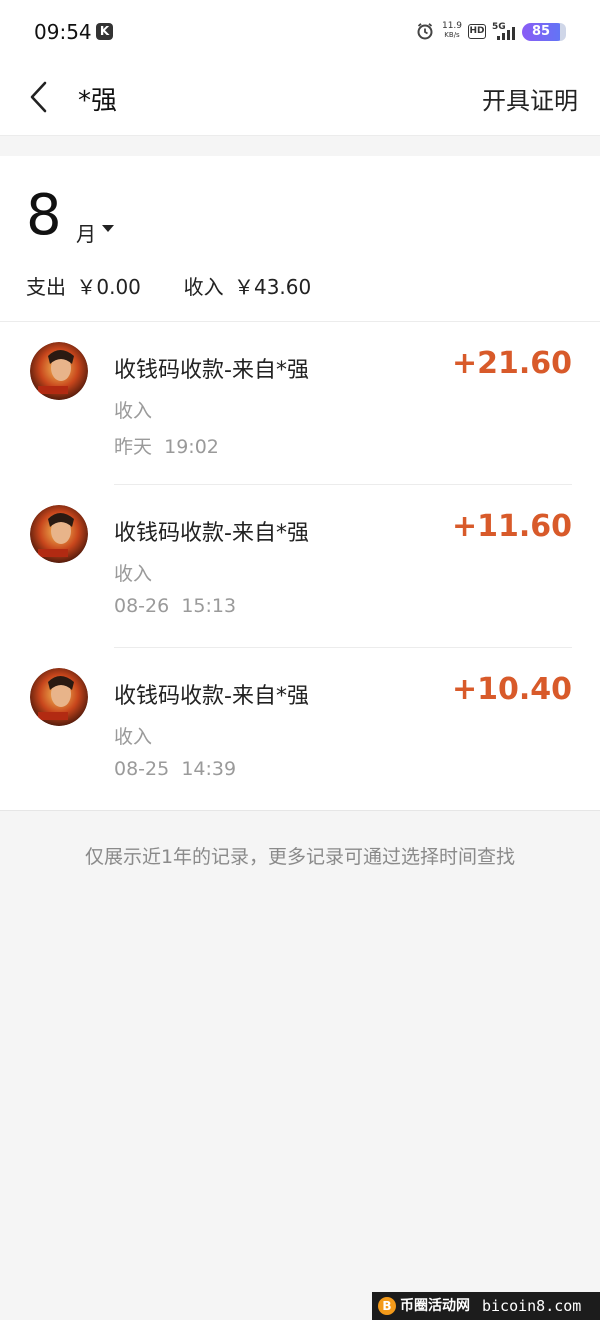  Describe the element at coordinates (133, 447) in the screenshot. I see `transaction-date: 昨天` at that location.